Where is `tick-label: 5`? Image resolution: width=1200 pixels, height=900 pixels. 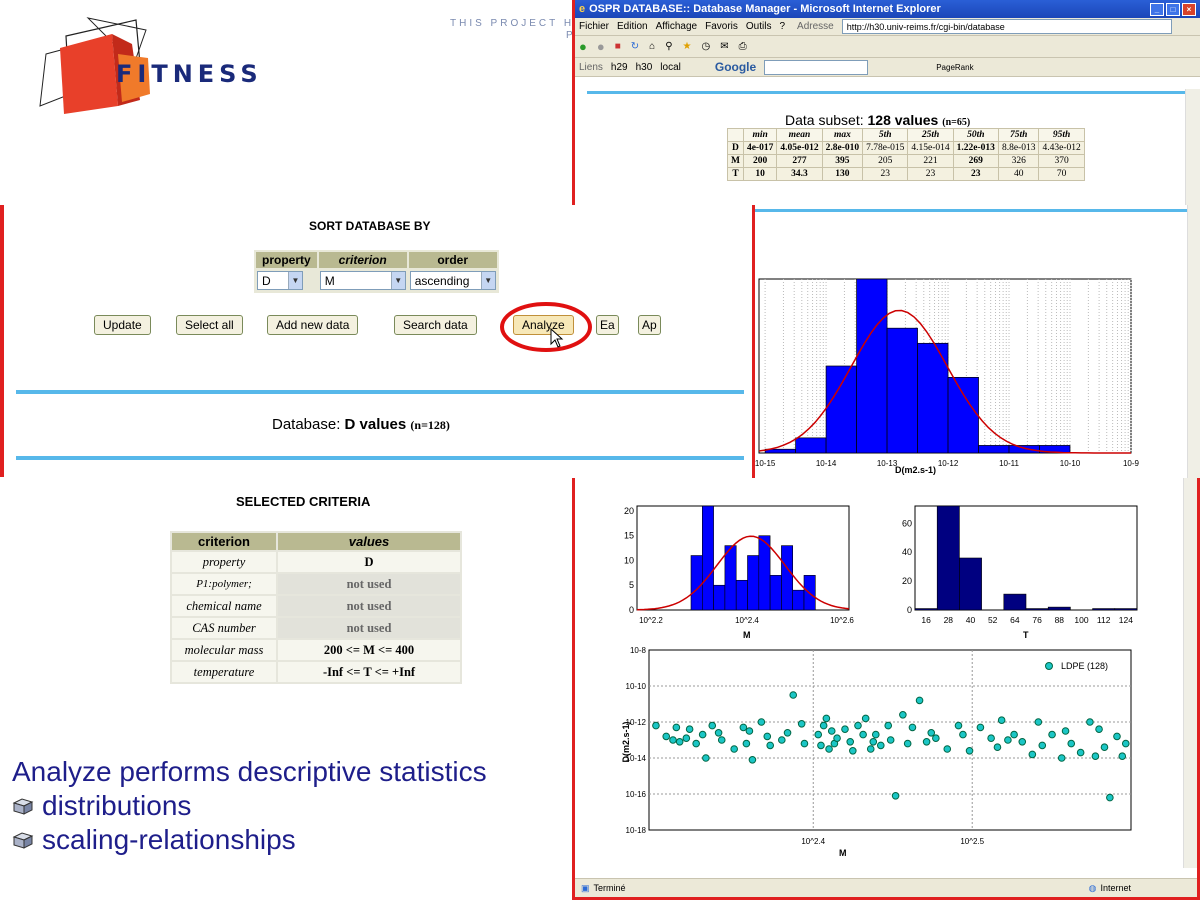 tick-label: 5 is located at coordinates (631, 585).